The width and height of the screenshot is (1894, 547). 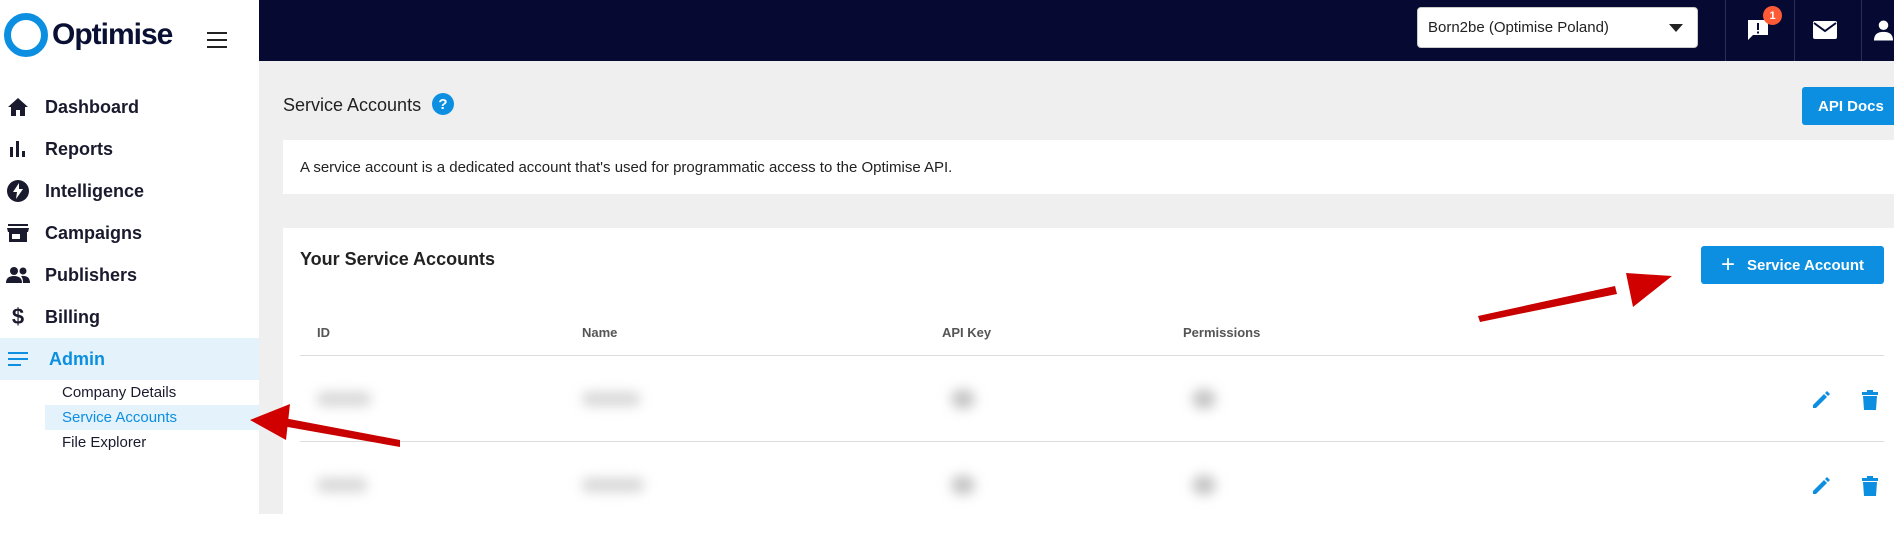 What do you see at coordinates (1518, 27) in the screenshot?
I see `account-selector-value: Born2be (Optimise Poland)` at bounding box center [1518, 27].